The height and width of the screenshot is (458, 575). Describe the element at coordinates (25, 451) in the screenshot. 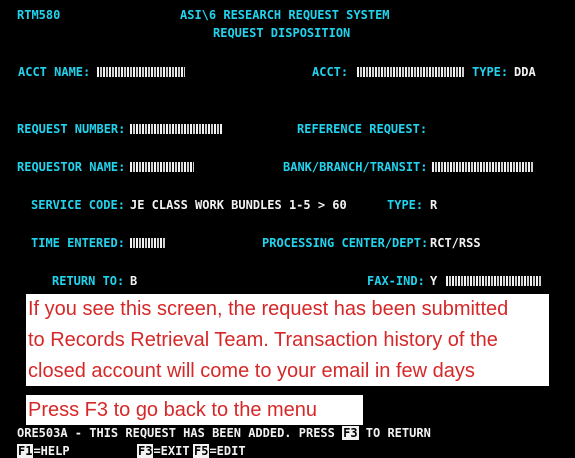

I see `fkey-help-key: F1` at that location.